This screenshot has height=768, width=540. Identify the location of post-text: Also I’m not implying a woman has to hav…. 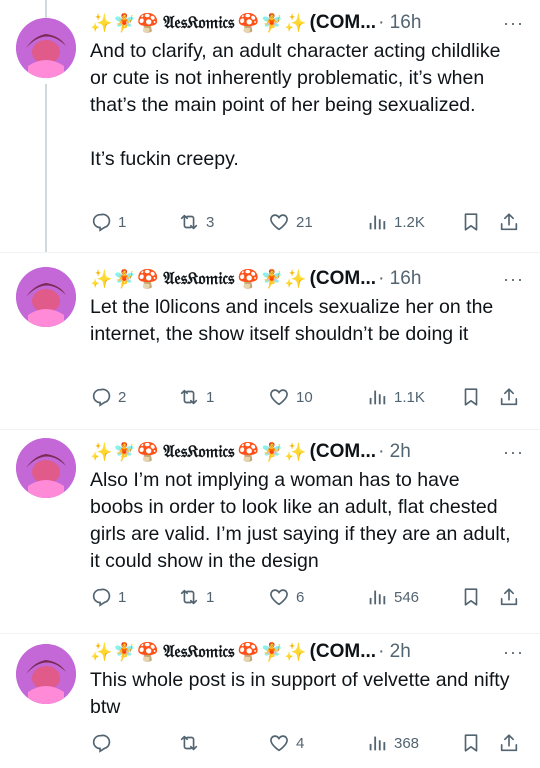
(300, 520).